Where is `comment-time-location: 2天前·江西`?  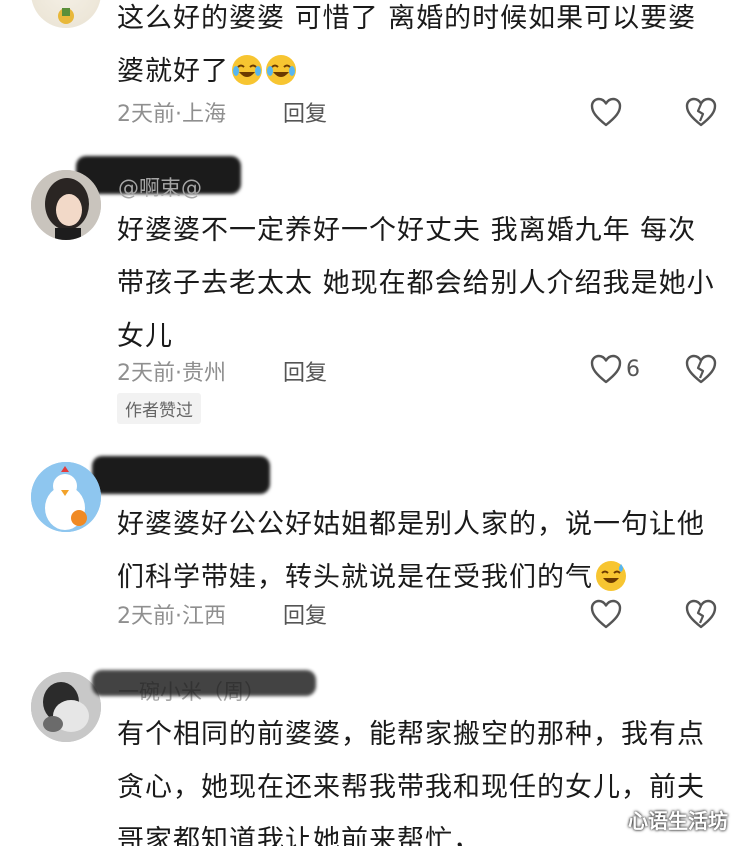
comment-time-location: 2天前·江西 is located at coordinates (171, 616).